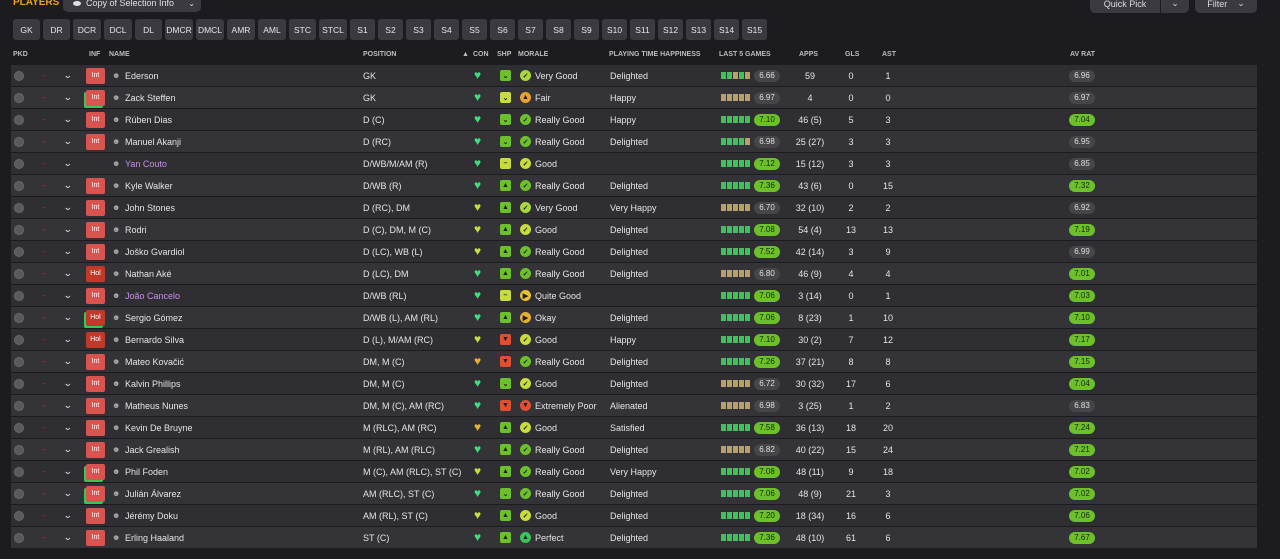 The height and width of the screenshot is (559, 1280). Describe the element at coordinates (1082, 54) in the screenshot. I see `col-av-rat: AV RAT` at that location.